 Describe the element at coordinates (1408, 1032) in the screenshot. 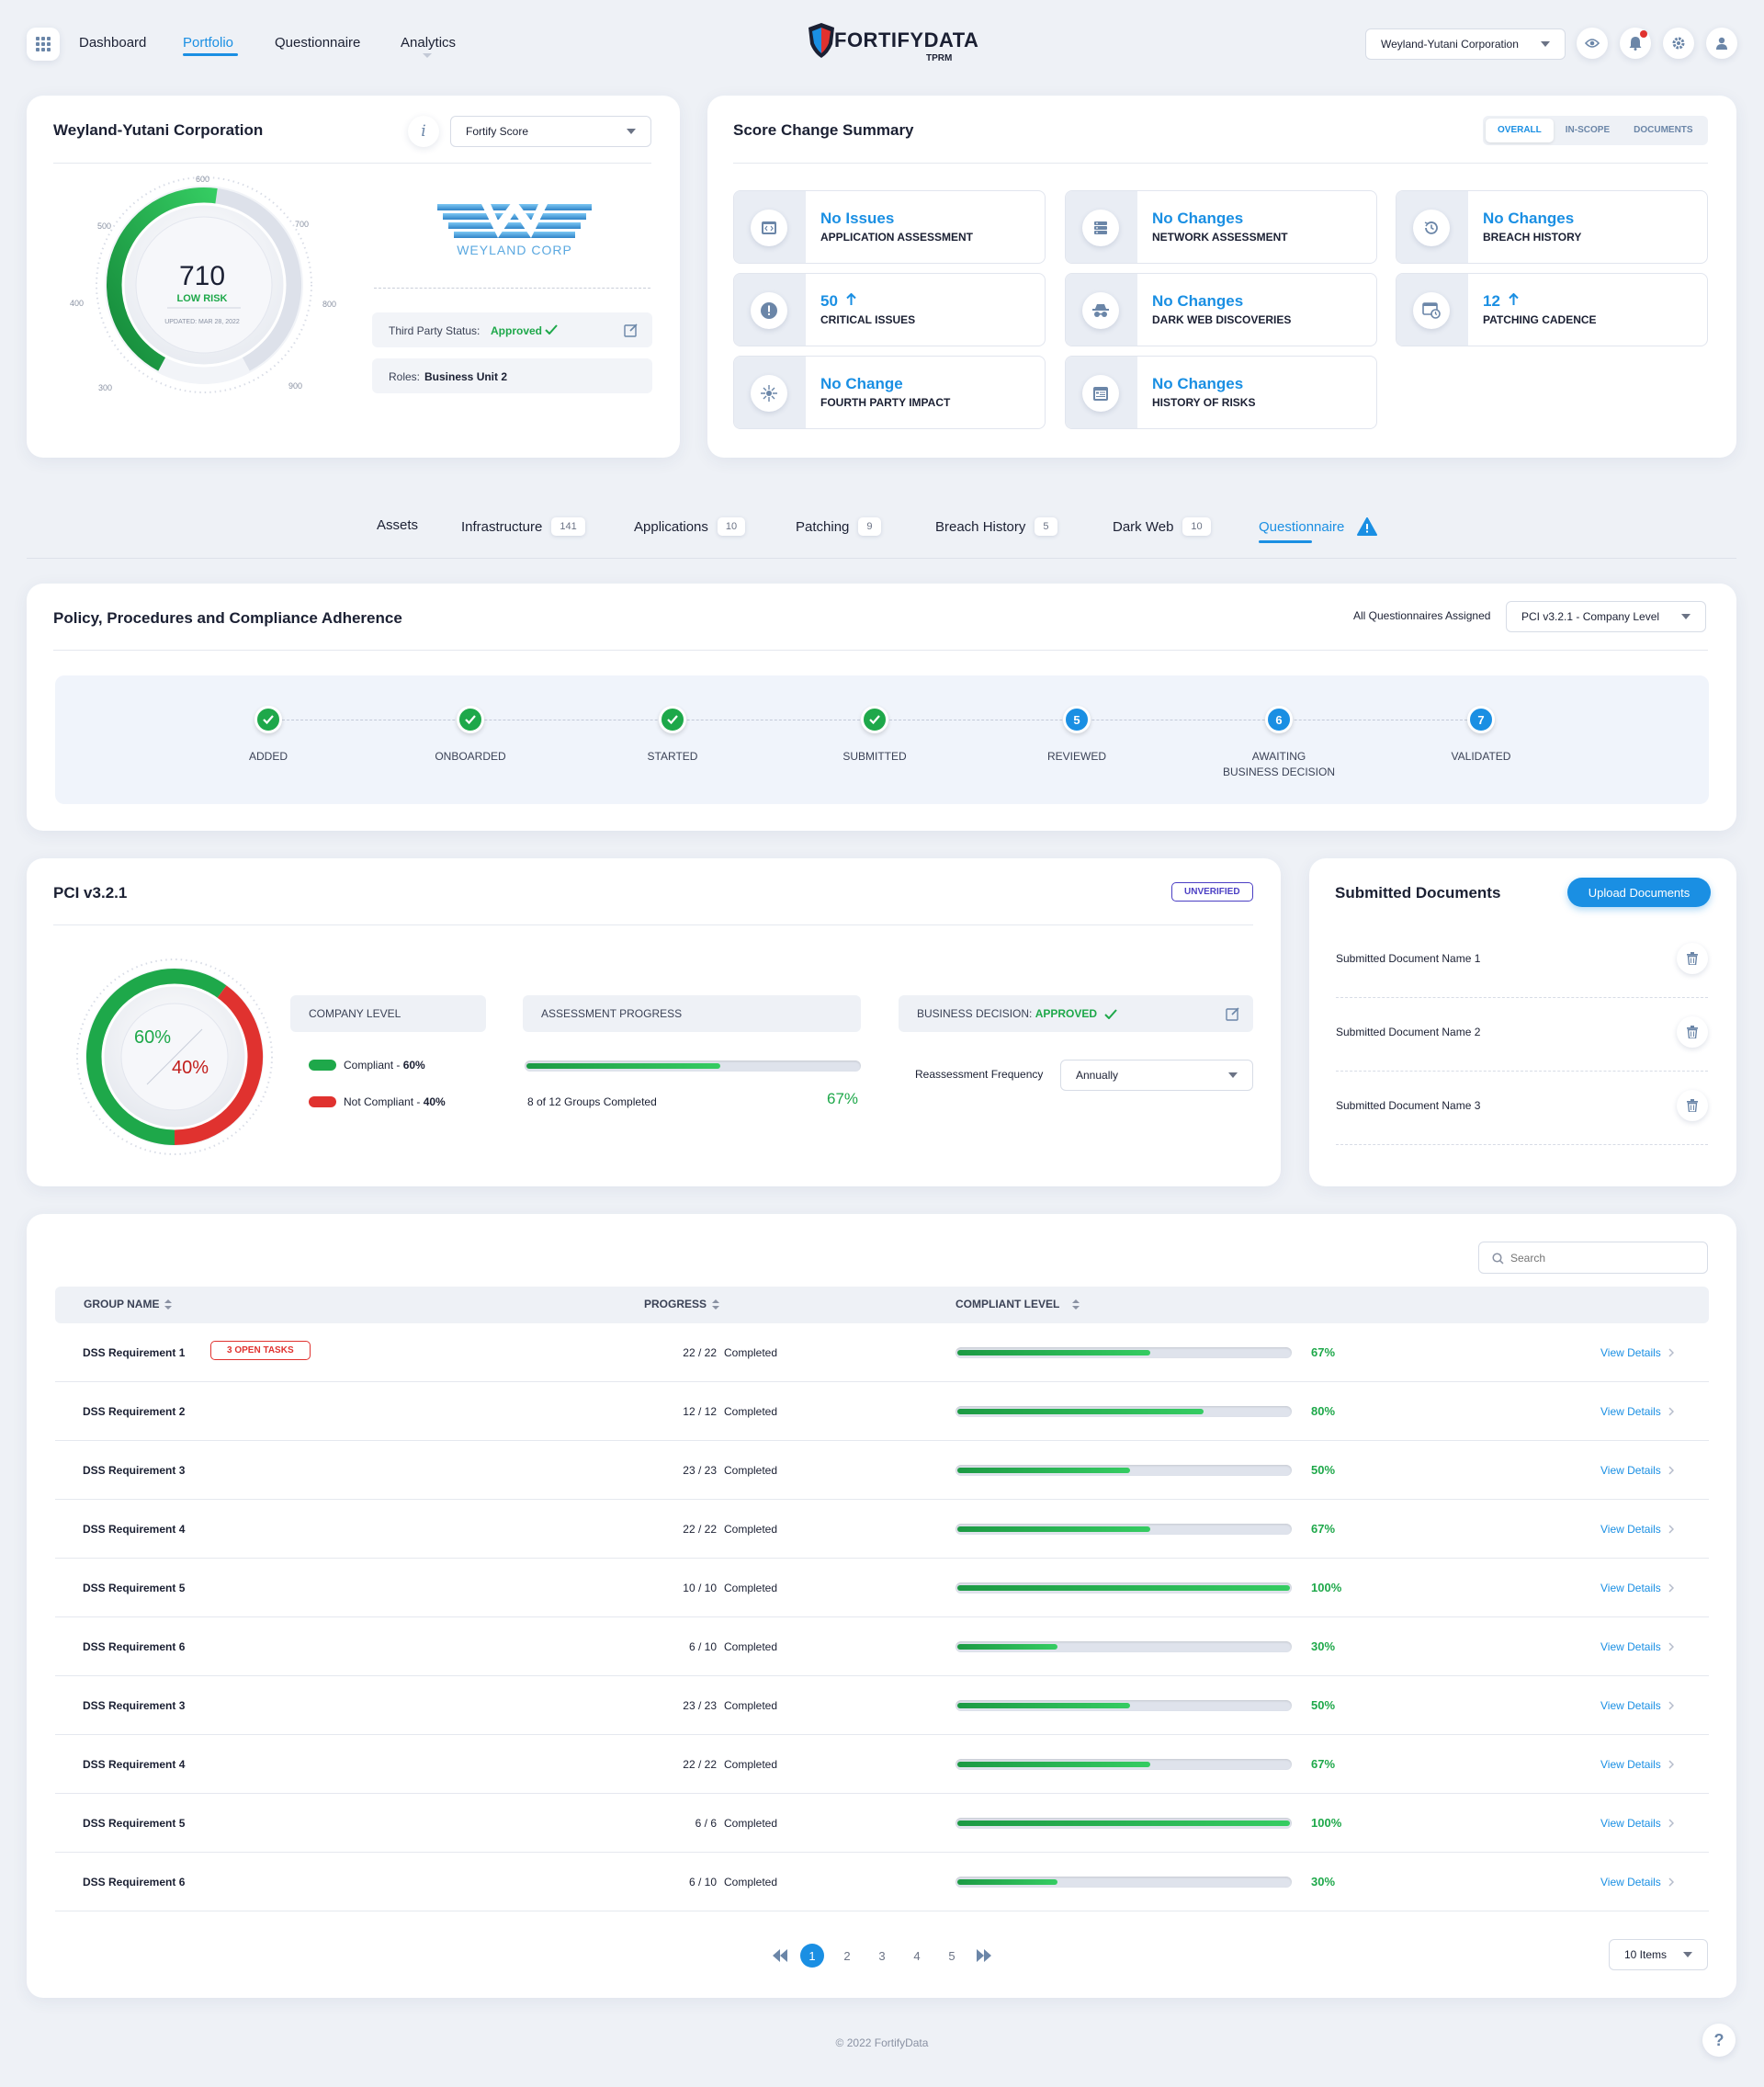

I see `document-name: Submitted Document Name 2` at that location.